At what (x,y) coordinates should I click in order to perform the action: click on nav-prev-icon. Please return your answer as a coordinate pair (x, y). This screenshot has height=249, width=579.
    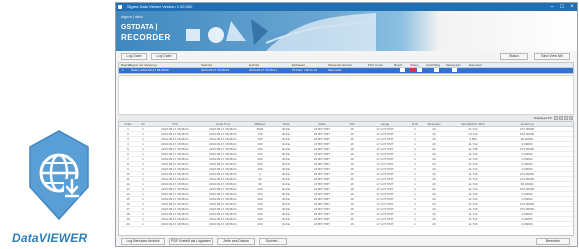
    Looking at the image, I should click on (561, 118).